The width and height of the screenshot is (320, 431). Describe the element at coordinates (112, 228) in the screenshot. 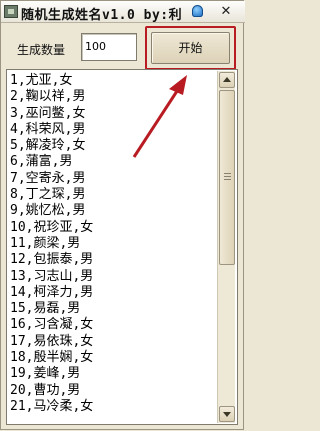

I see `list-item: 10,祝珍亚,女` at that location.